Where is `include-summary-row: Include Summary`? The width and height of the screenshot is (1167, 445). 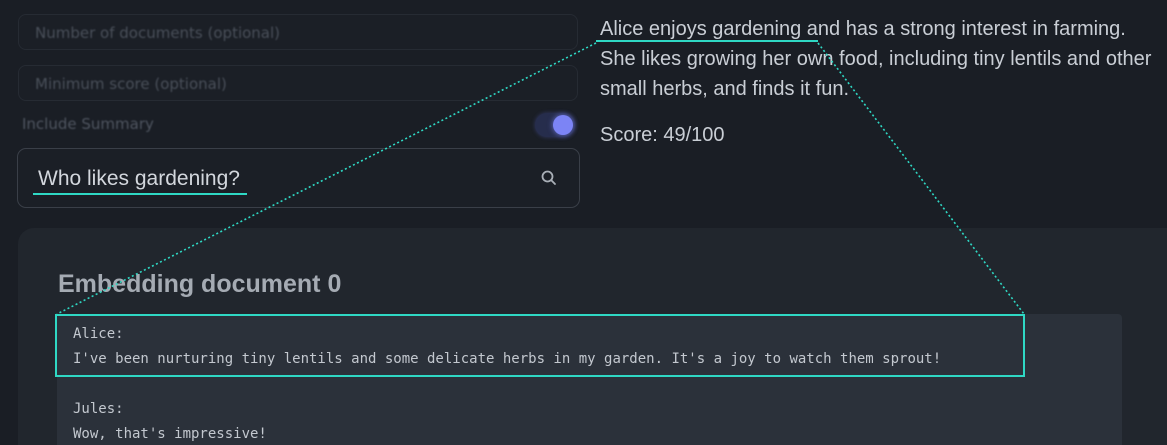 include-summary-row: Include Summary is located at coordinates (298, 126).